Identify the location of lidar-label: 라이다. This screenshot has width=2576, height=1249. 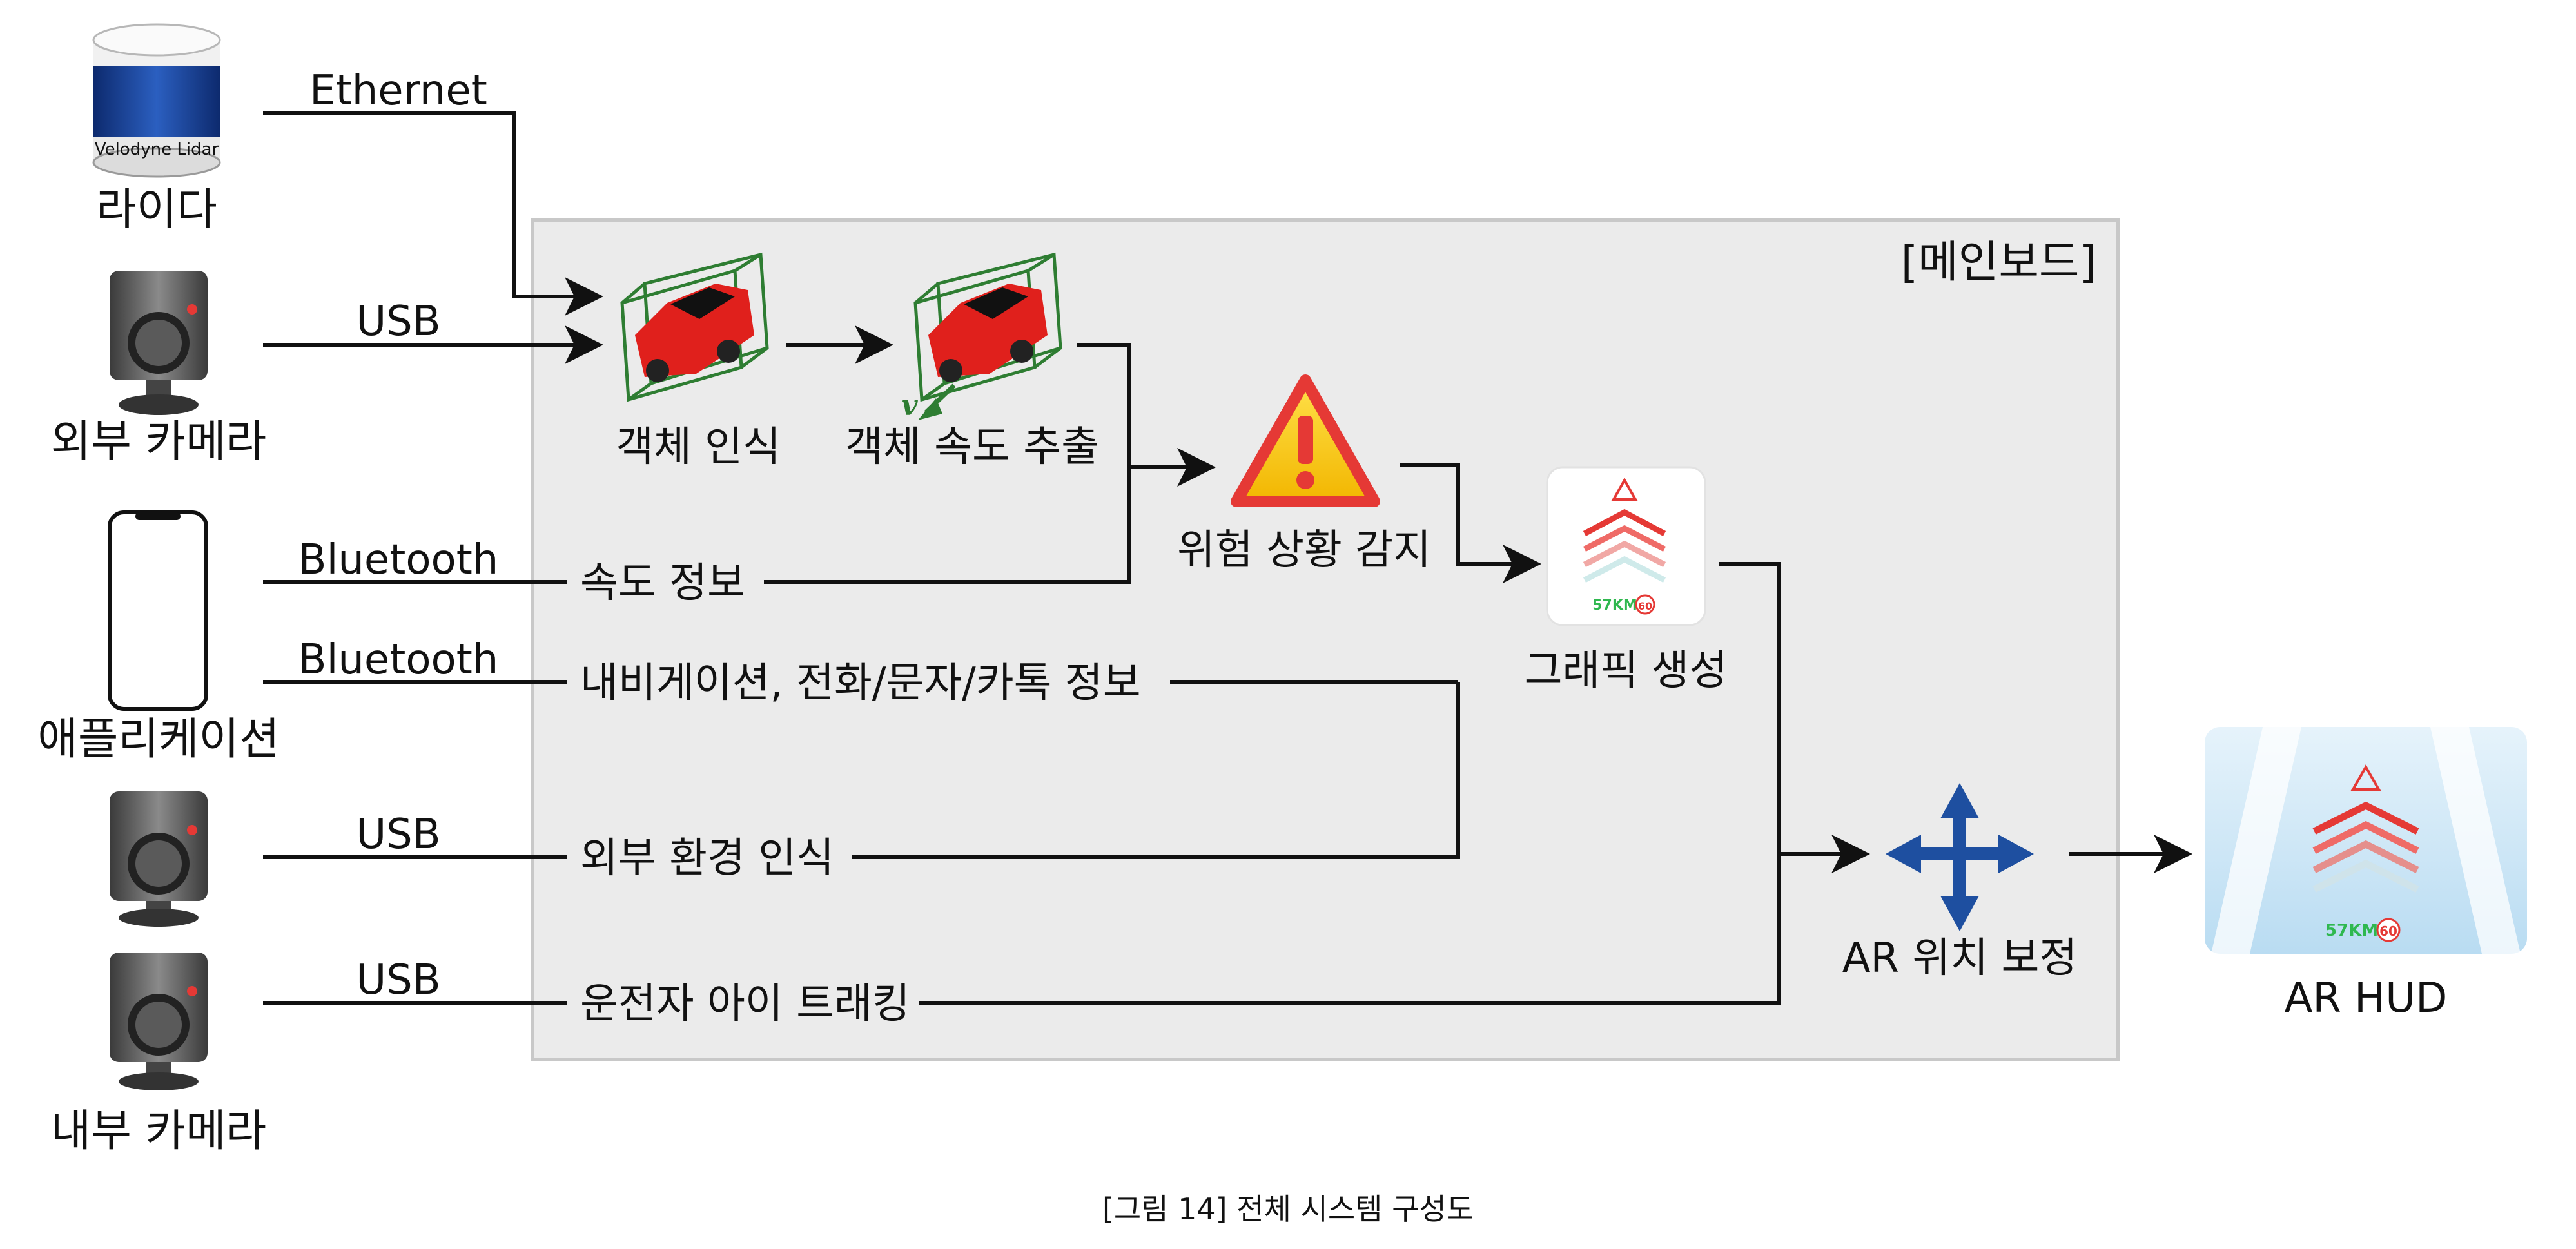
(156, 209).